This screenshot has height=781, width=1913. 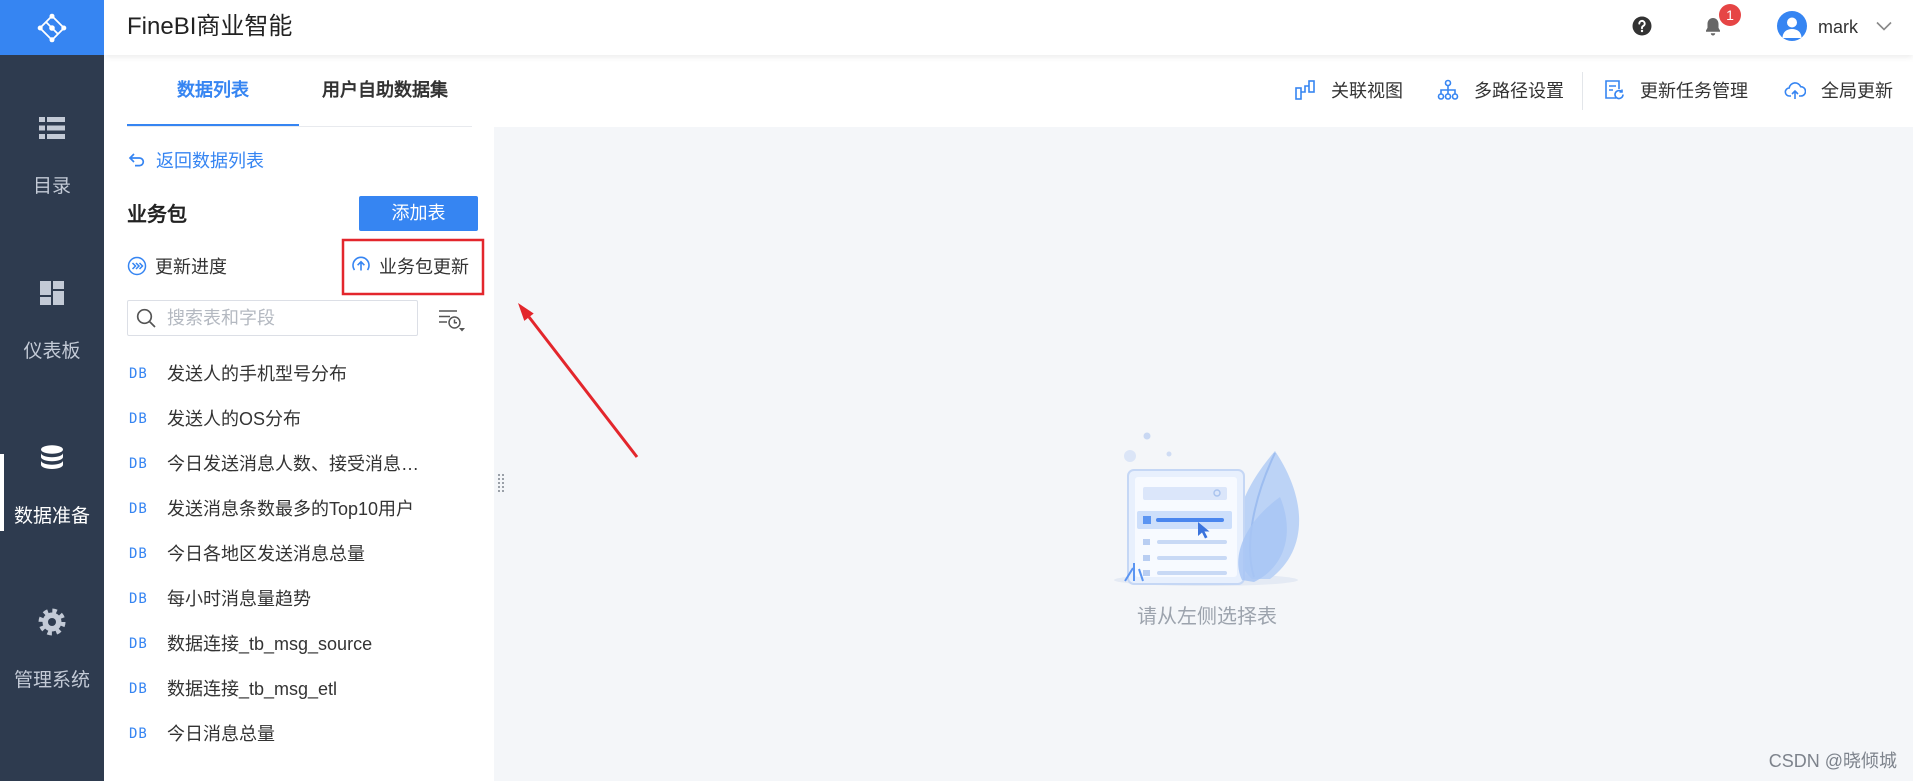 I want to click on back-link-label: 返回数据列表, so click(x=210, y=161).